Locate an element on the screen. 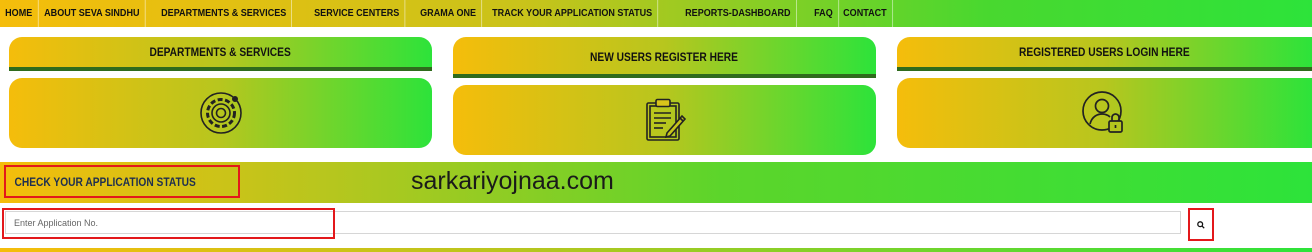 Image resolution: width=1312 pixels, height=252 pixels. clipboard-edit-icon is located at coordinates (665, 119).